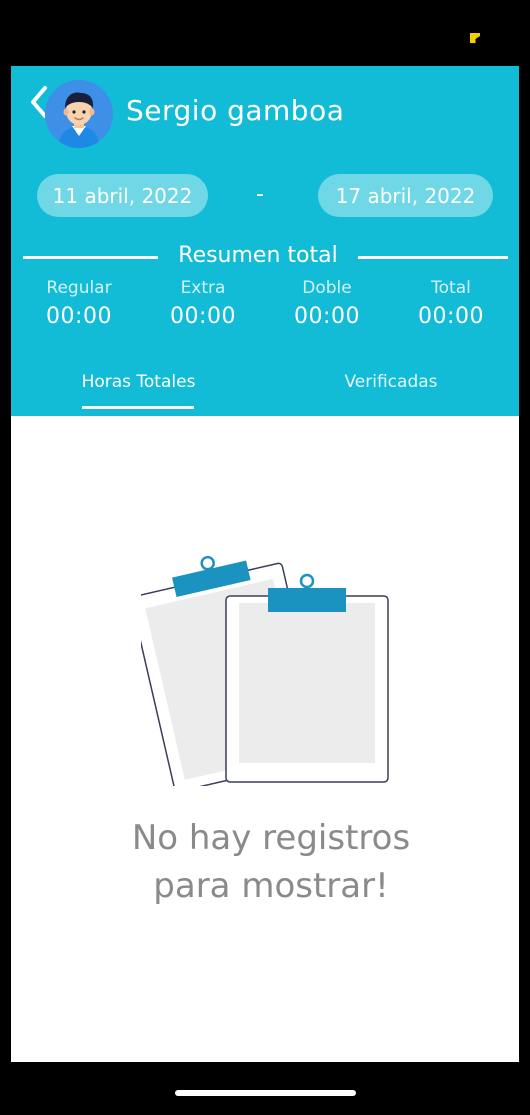 The image size is (530, 1115). Describe the element at coordinates (475, 38) in the screenshot. I see `battery-icon` at that location.